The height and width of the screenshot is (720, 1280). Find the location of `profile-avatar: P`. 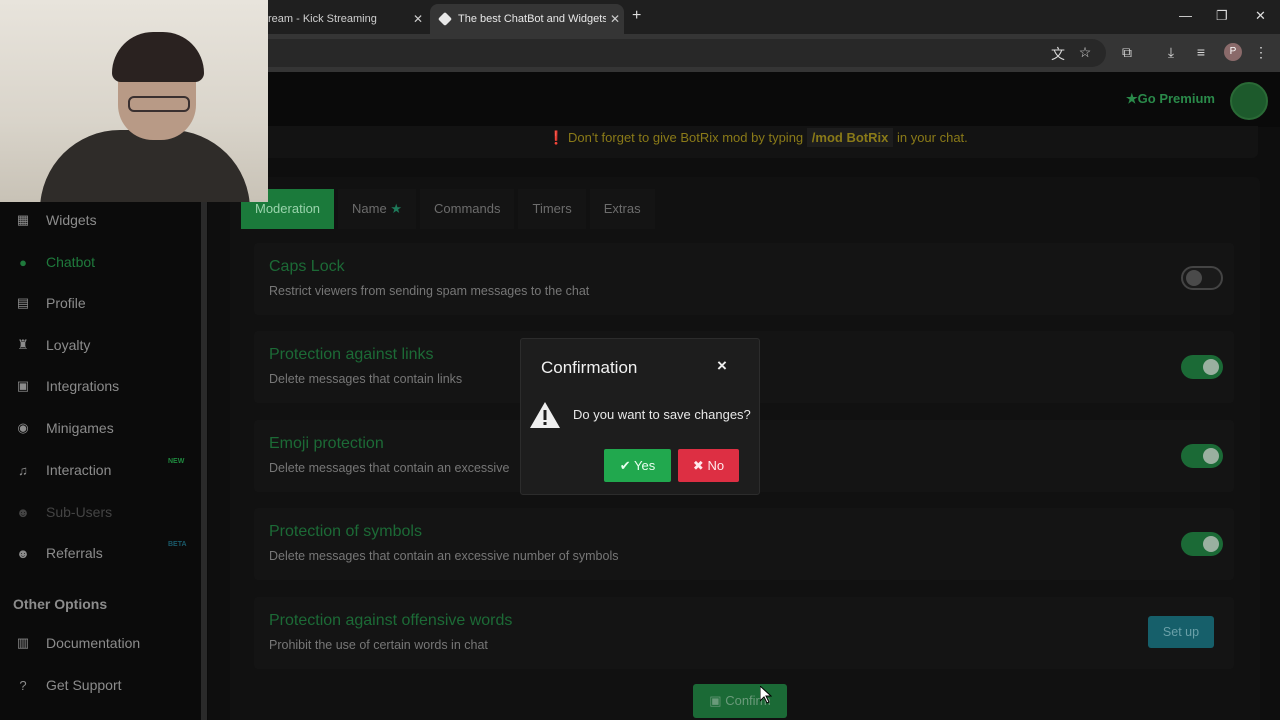

profile-avatar: P is located at coordinates (1233, 52).